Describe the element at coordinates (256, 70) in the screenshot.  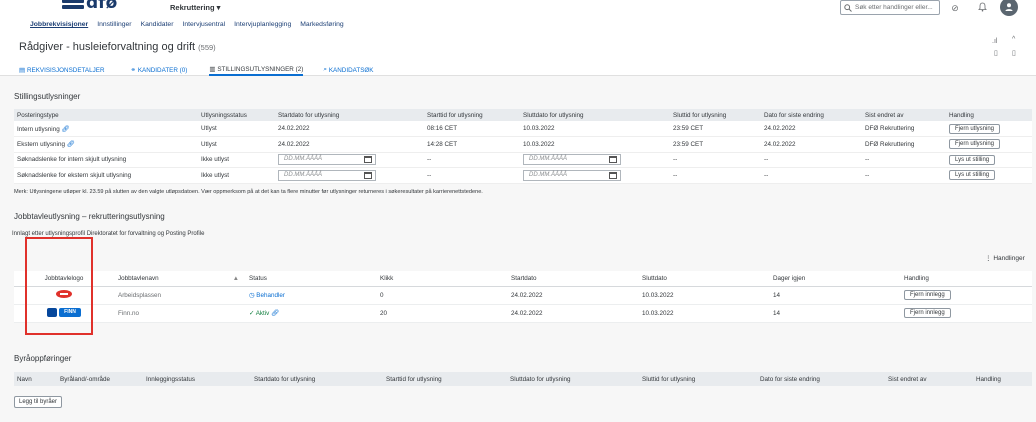
I see `tab-stillingsutlysninger: ▥ STILLINGSUTLYSNINGER (2)` at that location.